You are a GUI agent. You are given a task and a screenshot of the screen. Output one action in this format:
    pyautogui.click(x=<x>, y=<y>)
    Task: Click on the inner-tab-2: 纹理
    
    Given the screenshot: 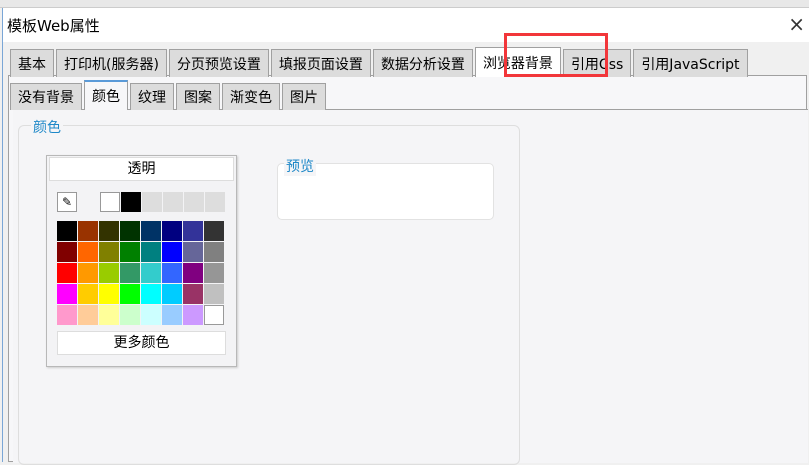 What is the action you would take?
    pyautogui.click(x=152, y=96)
    